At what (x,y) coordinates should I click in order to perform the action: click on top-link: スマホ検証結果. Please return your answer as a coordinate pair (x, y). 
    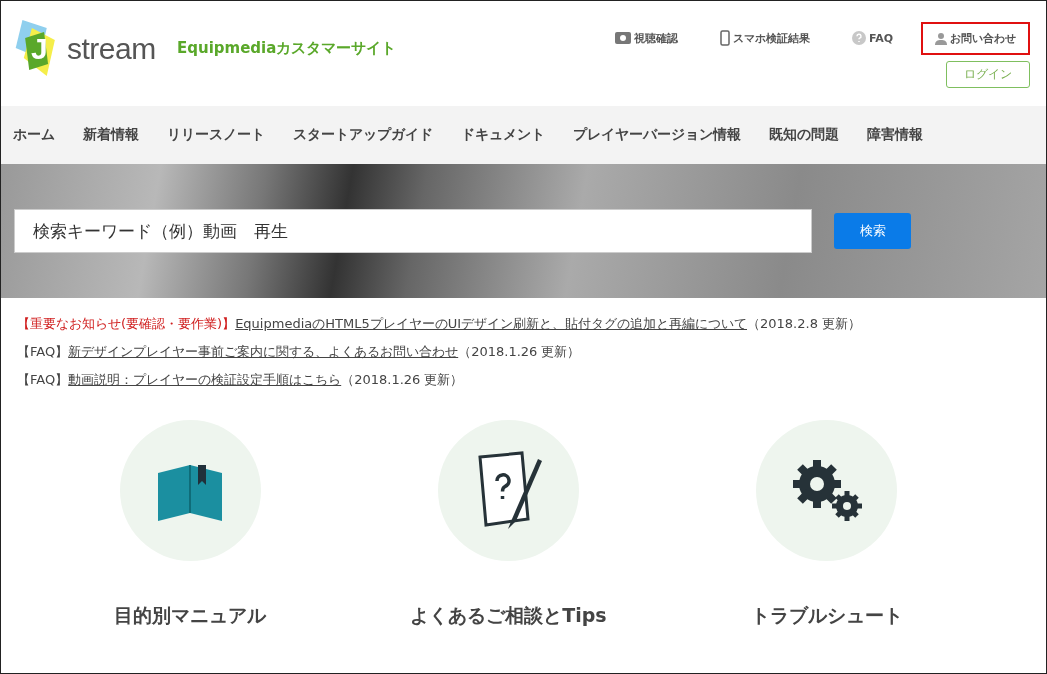
    Looking at the image, I should click on (764, 38).